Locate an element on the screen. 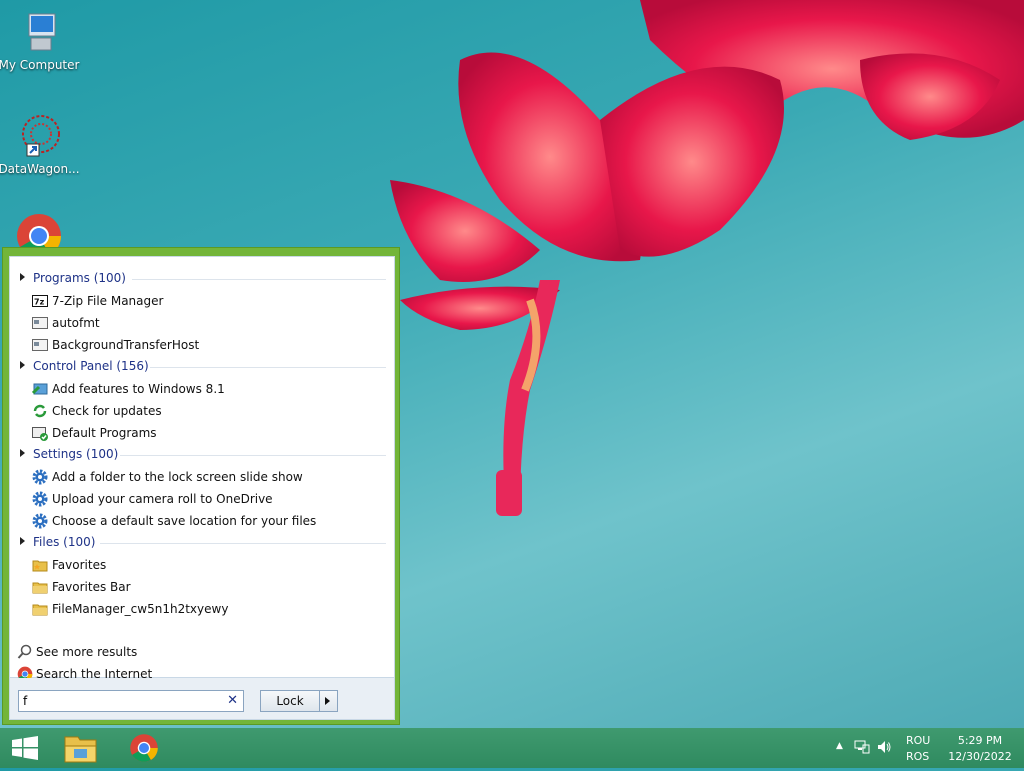 The height and width of the screenshot is (771, 1024). desktop-icon-label: My Computer is located at coordinates (40, 65).